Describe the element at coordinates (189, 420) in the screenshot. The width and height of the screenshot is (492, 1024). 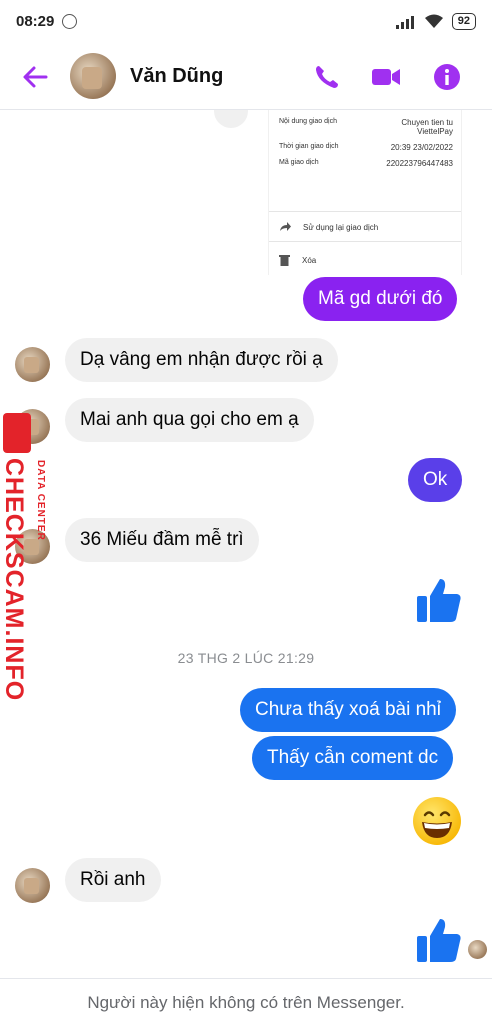
I see `message-bubble-received: Mai anh qua gọi cho em ạ` at that location.